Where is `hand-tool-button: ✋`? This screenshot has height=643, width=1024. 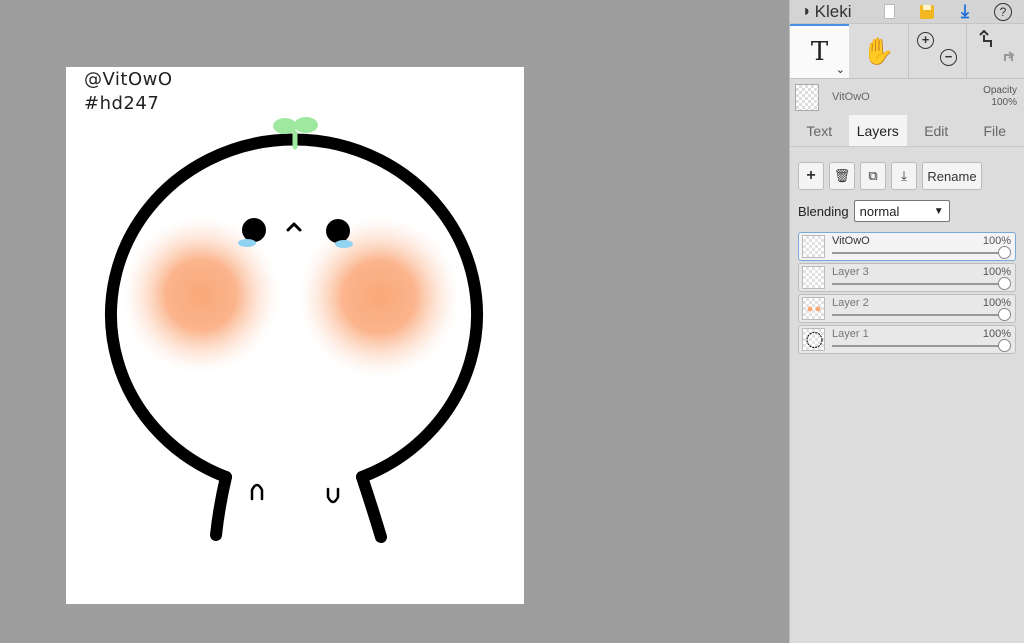 hand-tool-button: ✋ is located at coordinates (879, 51).